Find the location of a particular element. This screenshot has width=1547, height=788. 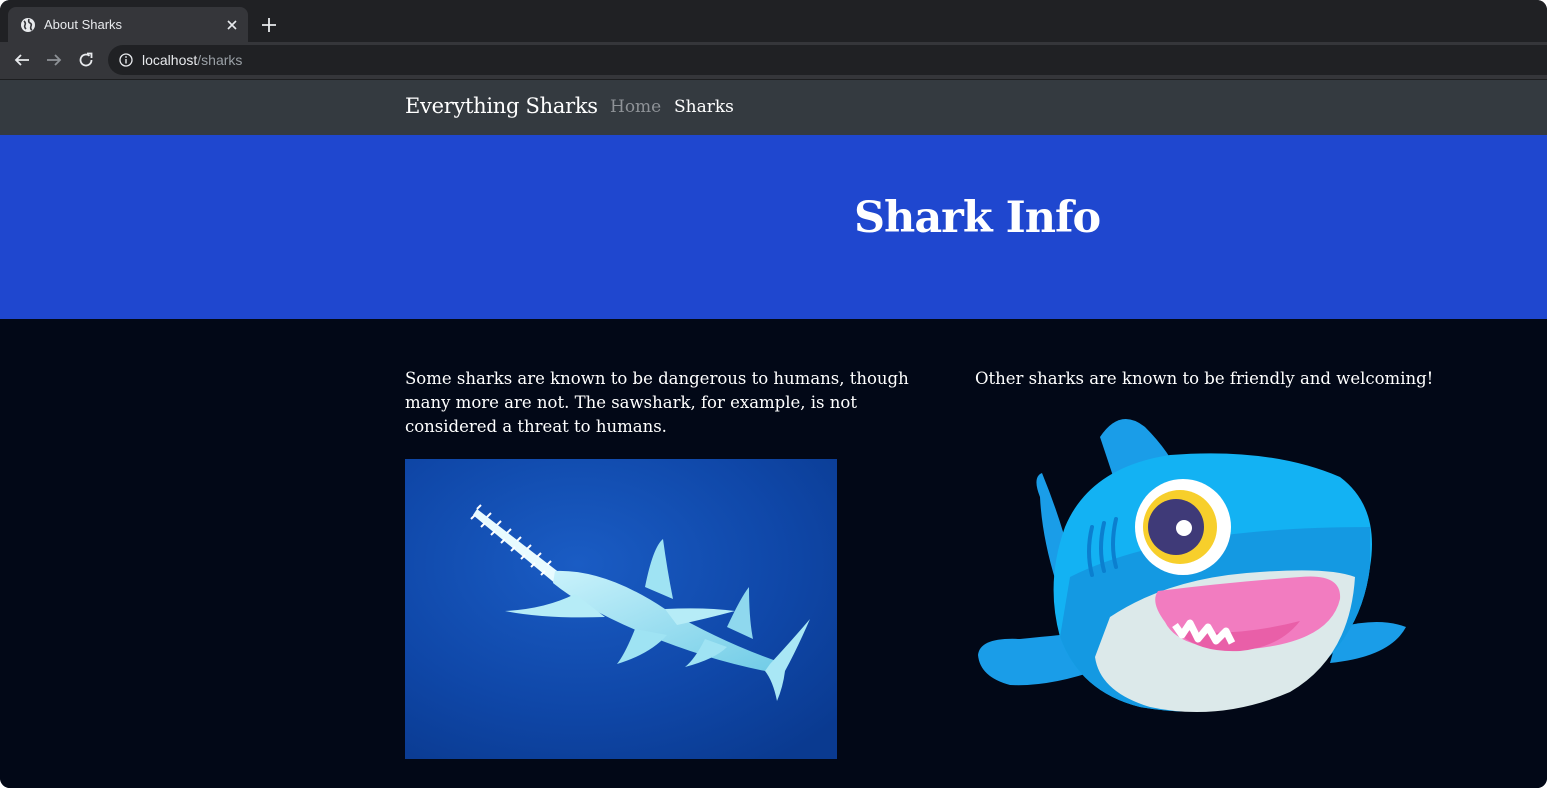

nav-link-sharks: Sharks is located at coordinates (704, 107).